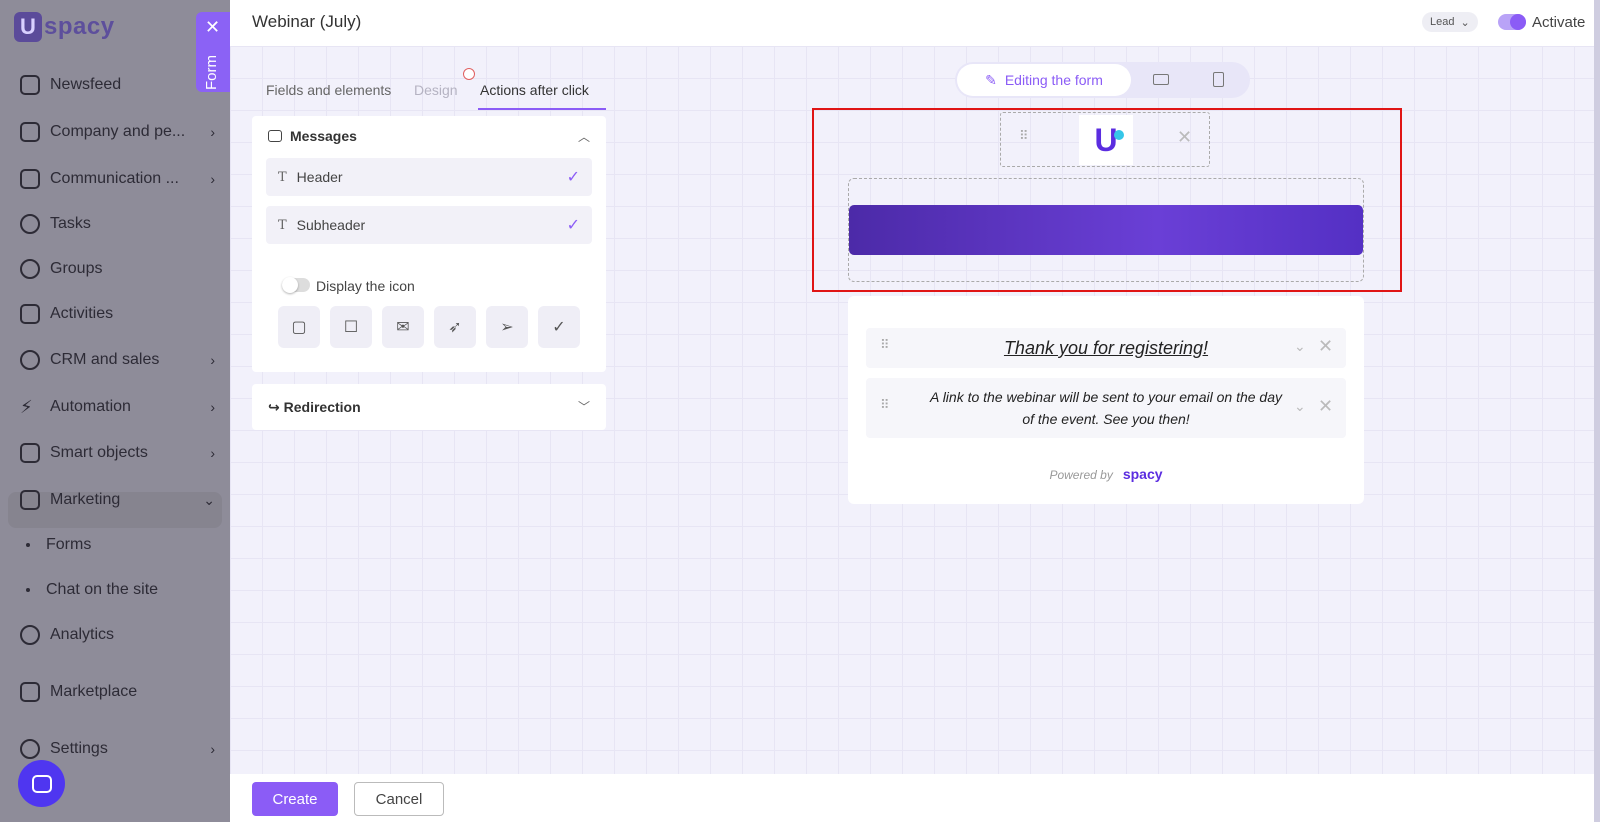 The width and height of the screenshot is (1600, 822). Describe the element at coordinates (275, 136) in the screenshot. I see `message-icon` at that location.